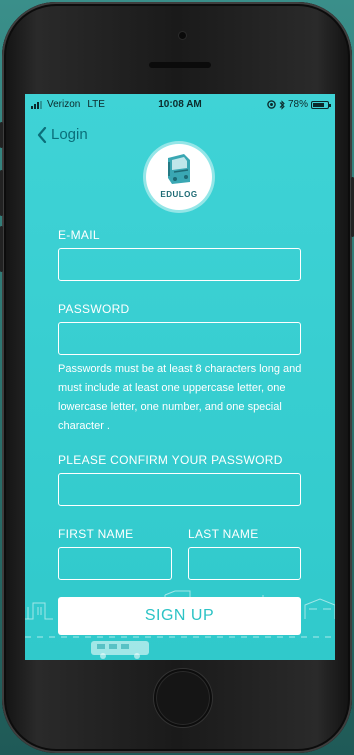  I want to click on back-button: Login, so click(62, 134).